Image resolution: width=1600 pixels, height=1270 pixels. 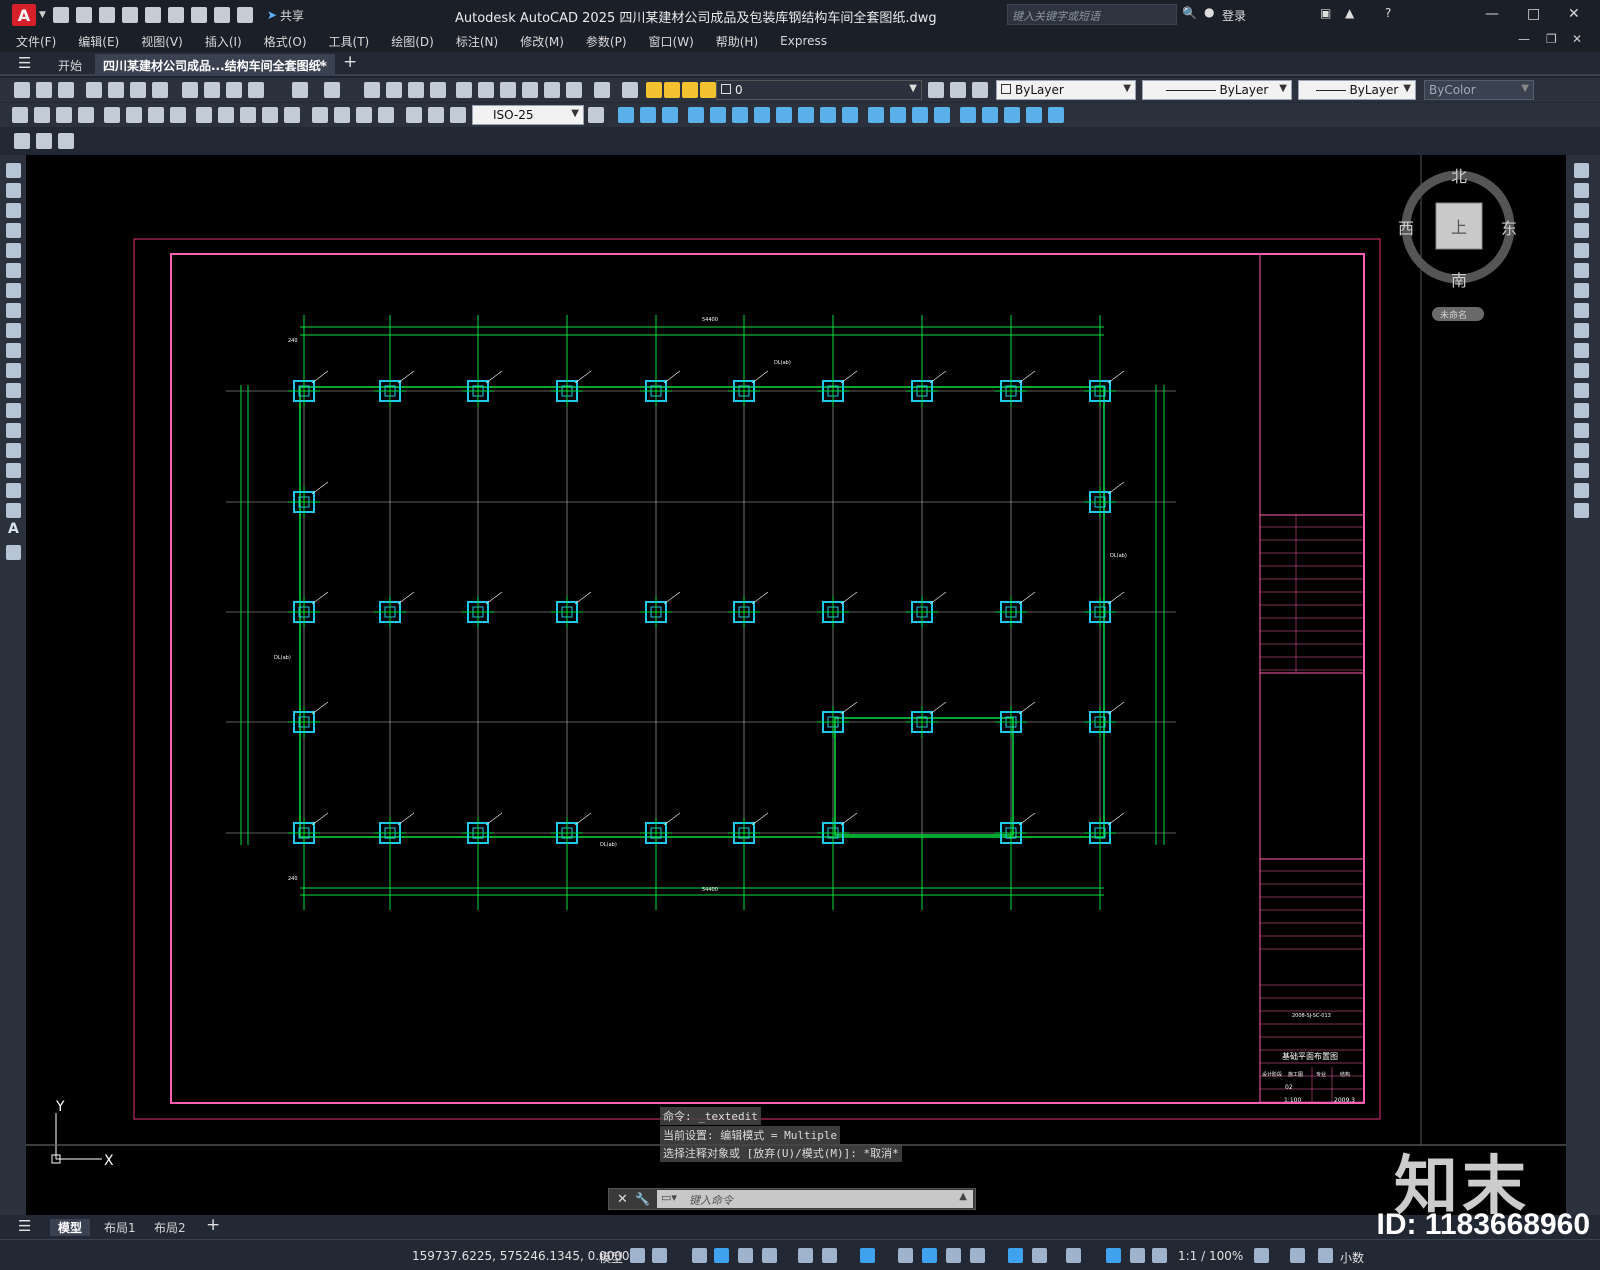 What do you see at coordinates (769, 1255) in the screenshot?
I see `polar-icon` at bounding box center [769, 1255].